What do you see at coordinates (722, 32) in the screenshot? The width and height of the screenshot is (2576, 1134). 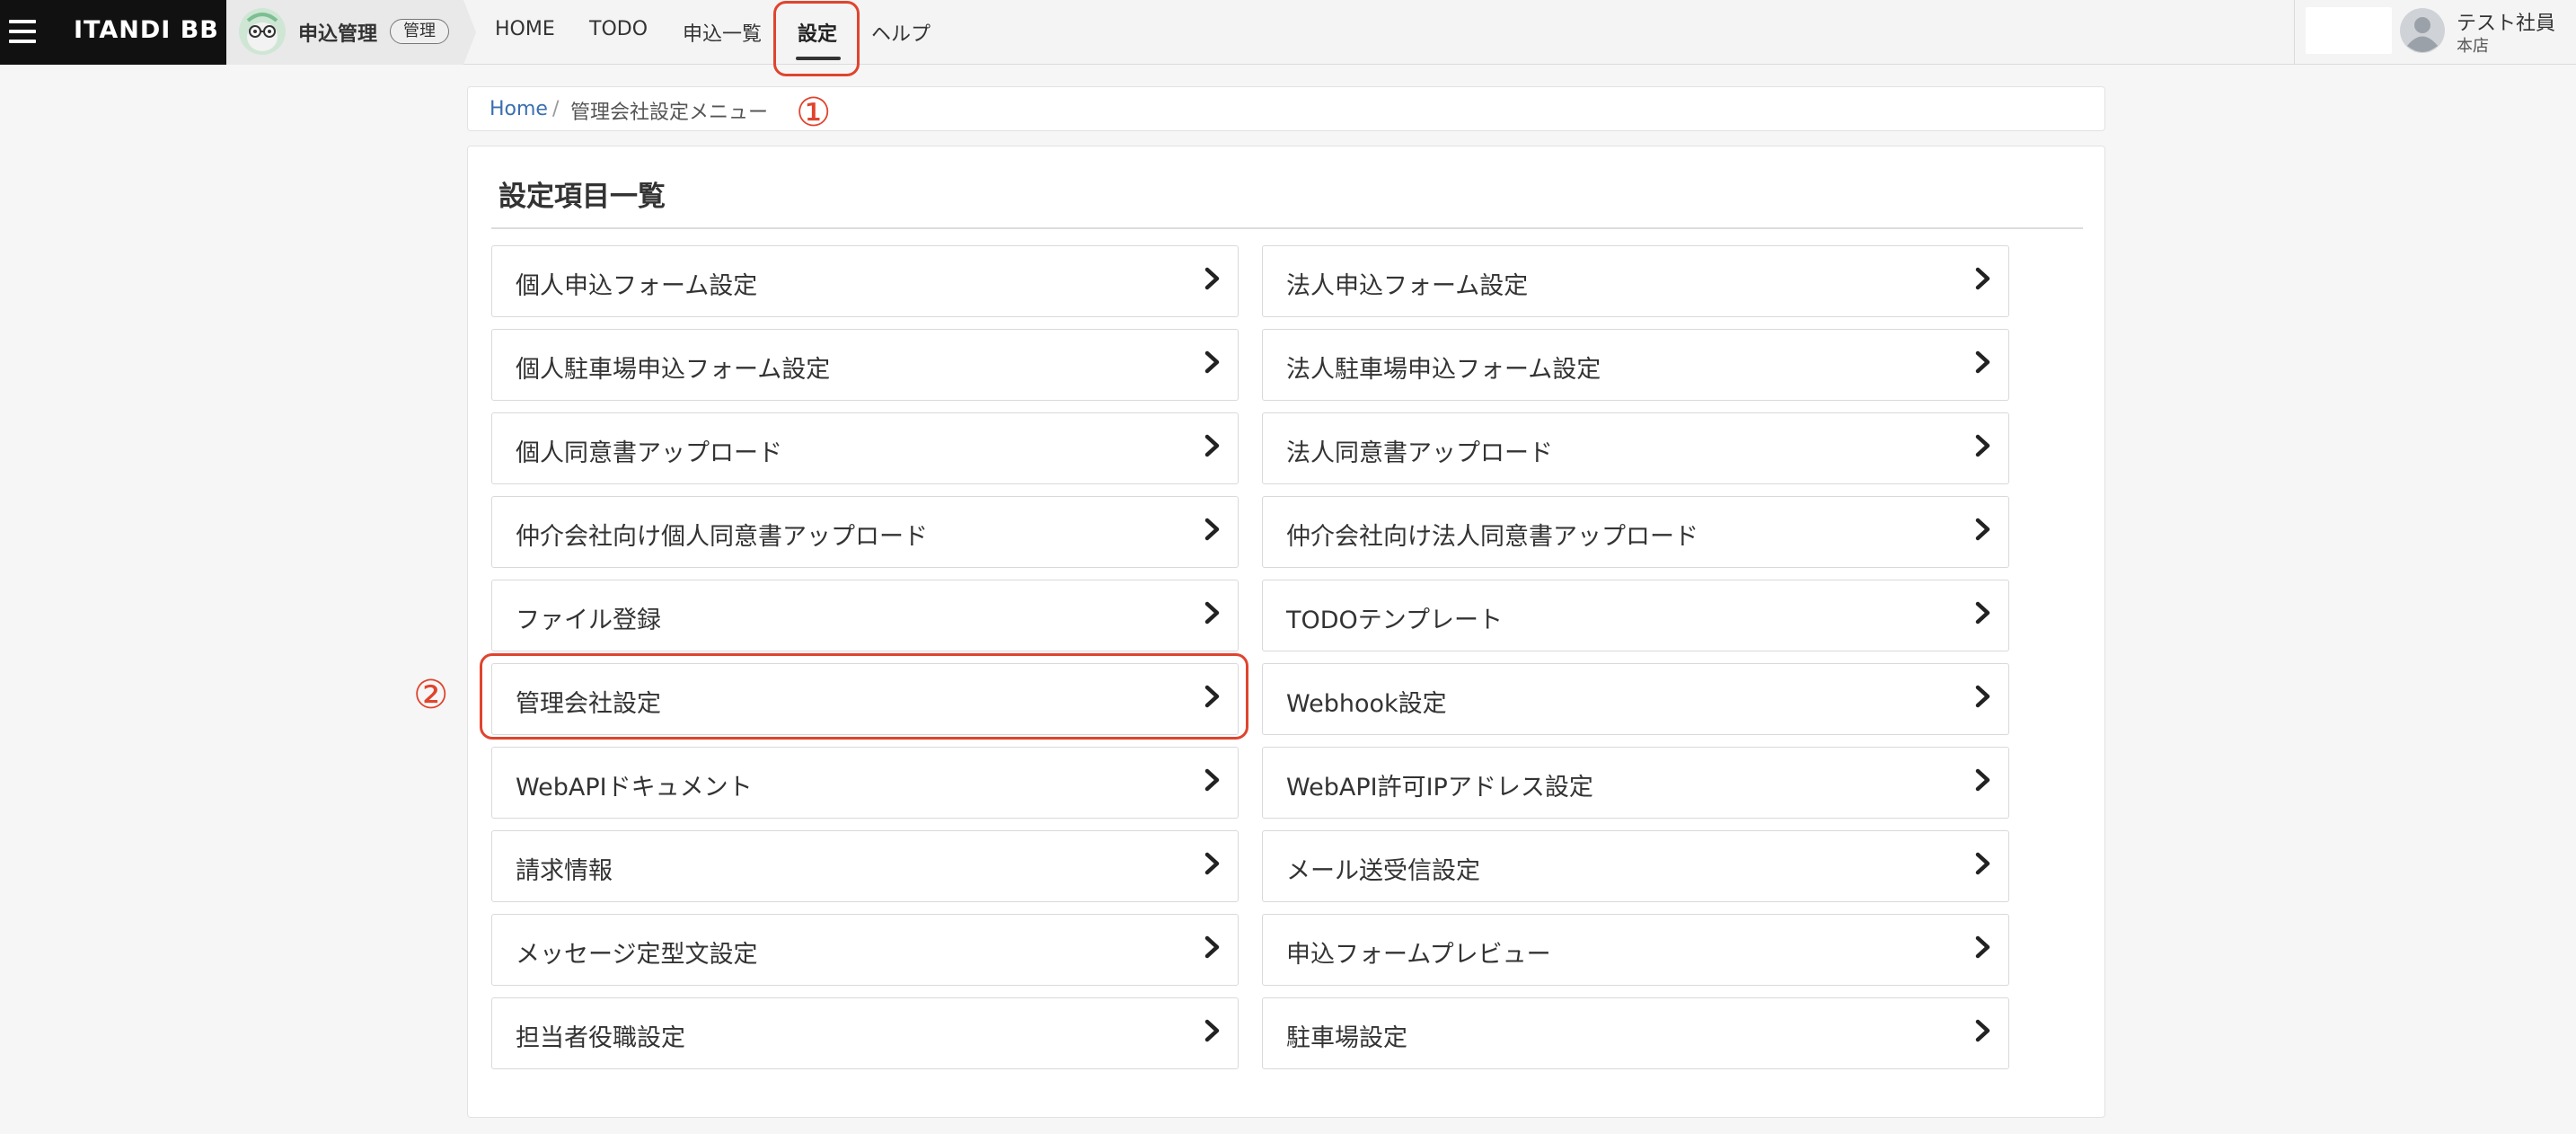 I see `nav-application-list: 申込一覧` at bounding box center [722, 32].